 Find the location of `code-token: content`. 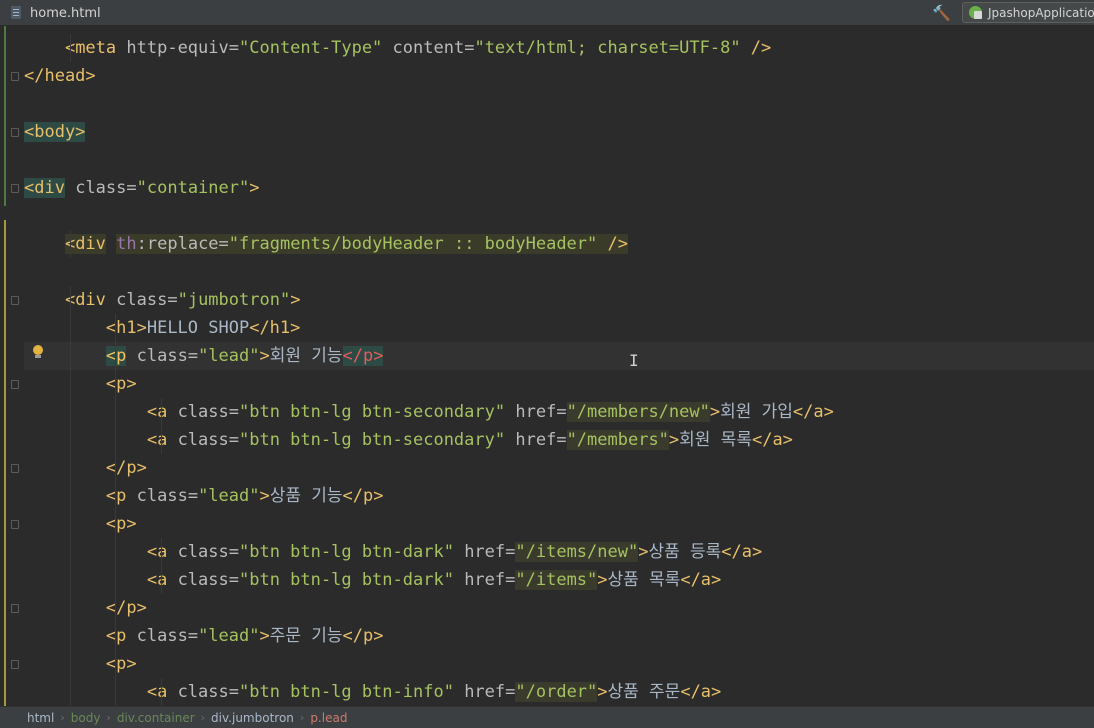

code-token: content is located at coordinates (428, 48).